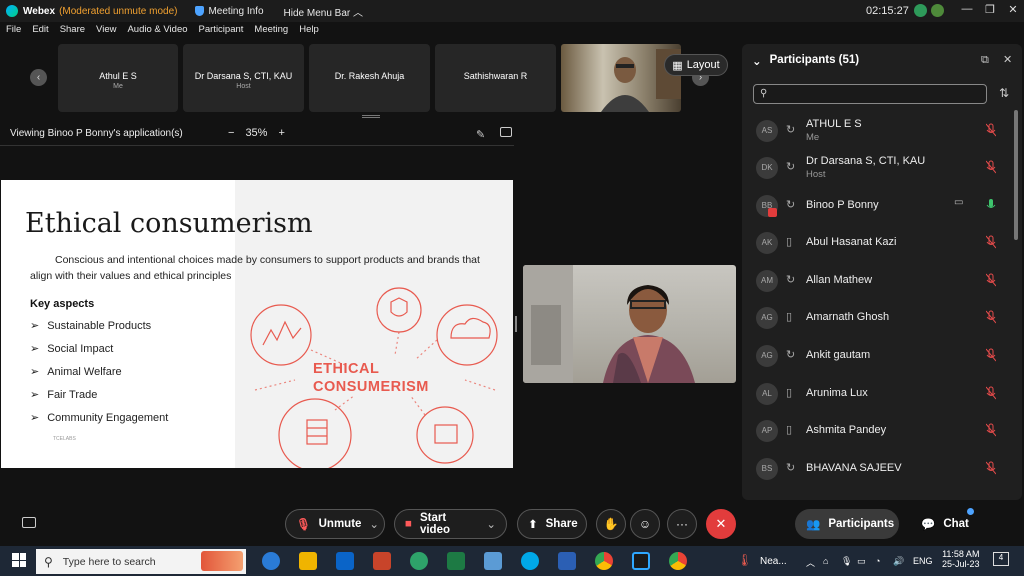 The image size is (1024, 576). I want to click on participant-video, so click(621, 78).